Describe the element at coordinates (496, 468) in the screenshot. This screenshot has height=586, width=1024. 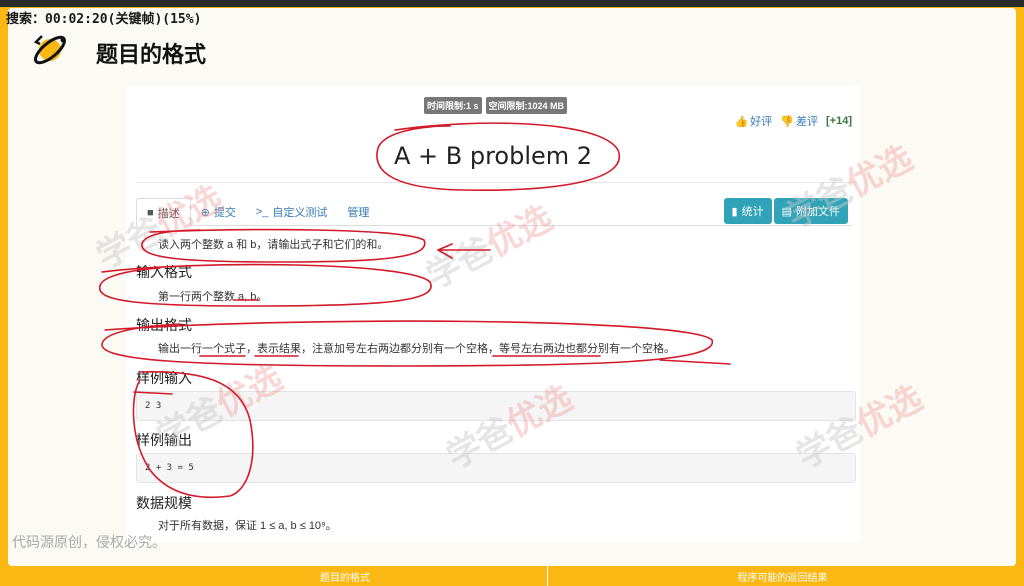
I see `sample-output-box: 2 + 3 = 5` at that location.